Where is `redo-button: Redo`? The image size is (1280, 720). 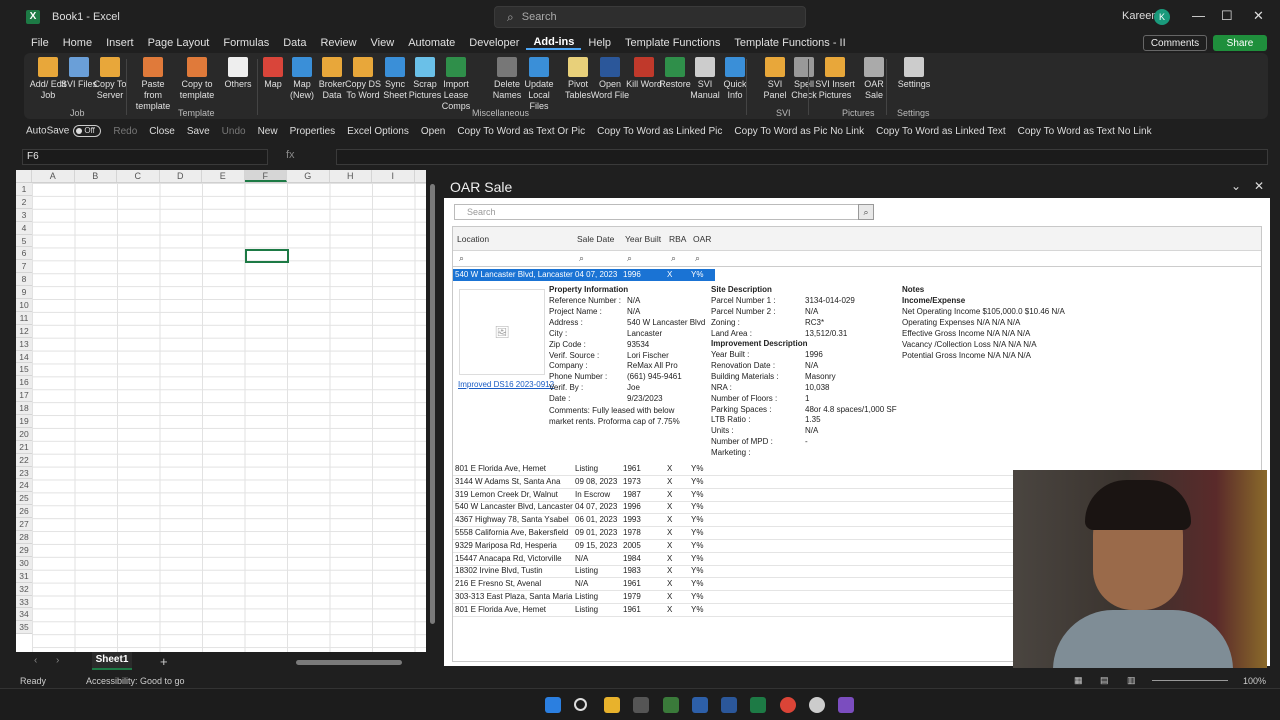 redo-button: Redo is located at coordinates (125, 131).